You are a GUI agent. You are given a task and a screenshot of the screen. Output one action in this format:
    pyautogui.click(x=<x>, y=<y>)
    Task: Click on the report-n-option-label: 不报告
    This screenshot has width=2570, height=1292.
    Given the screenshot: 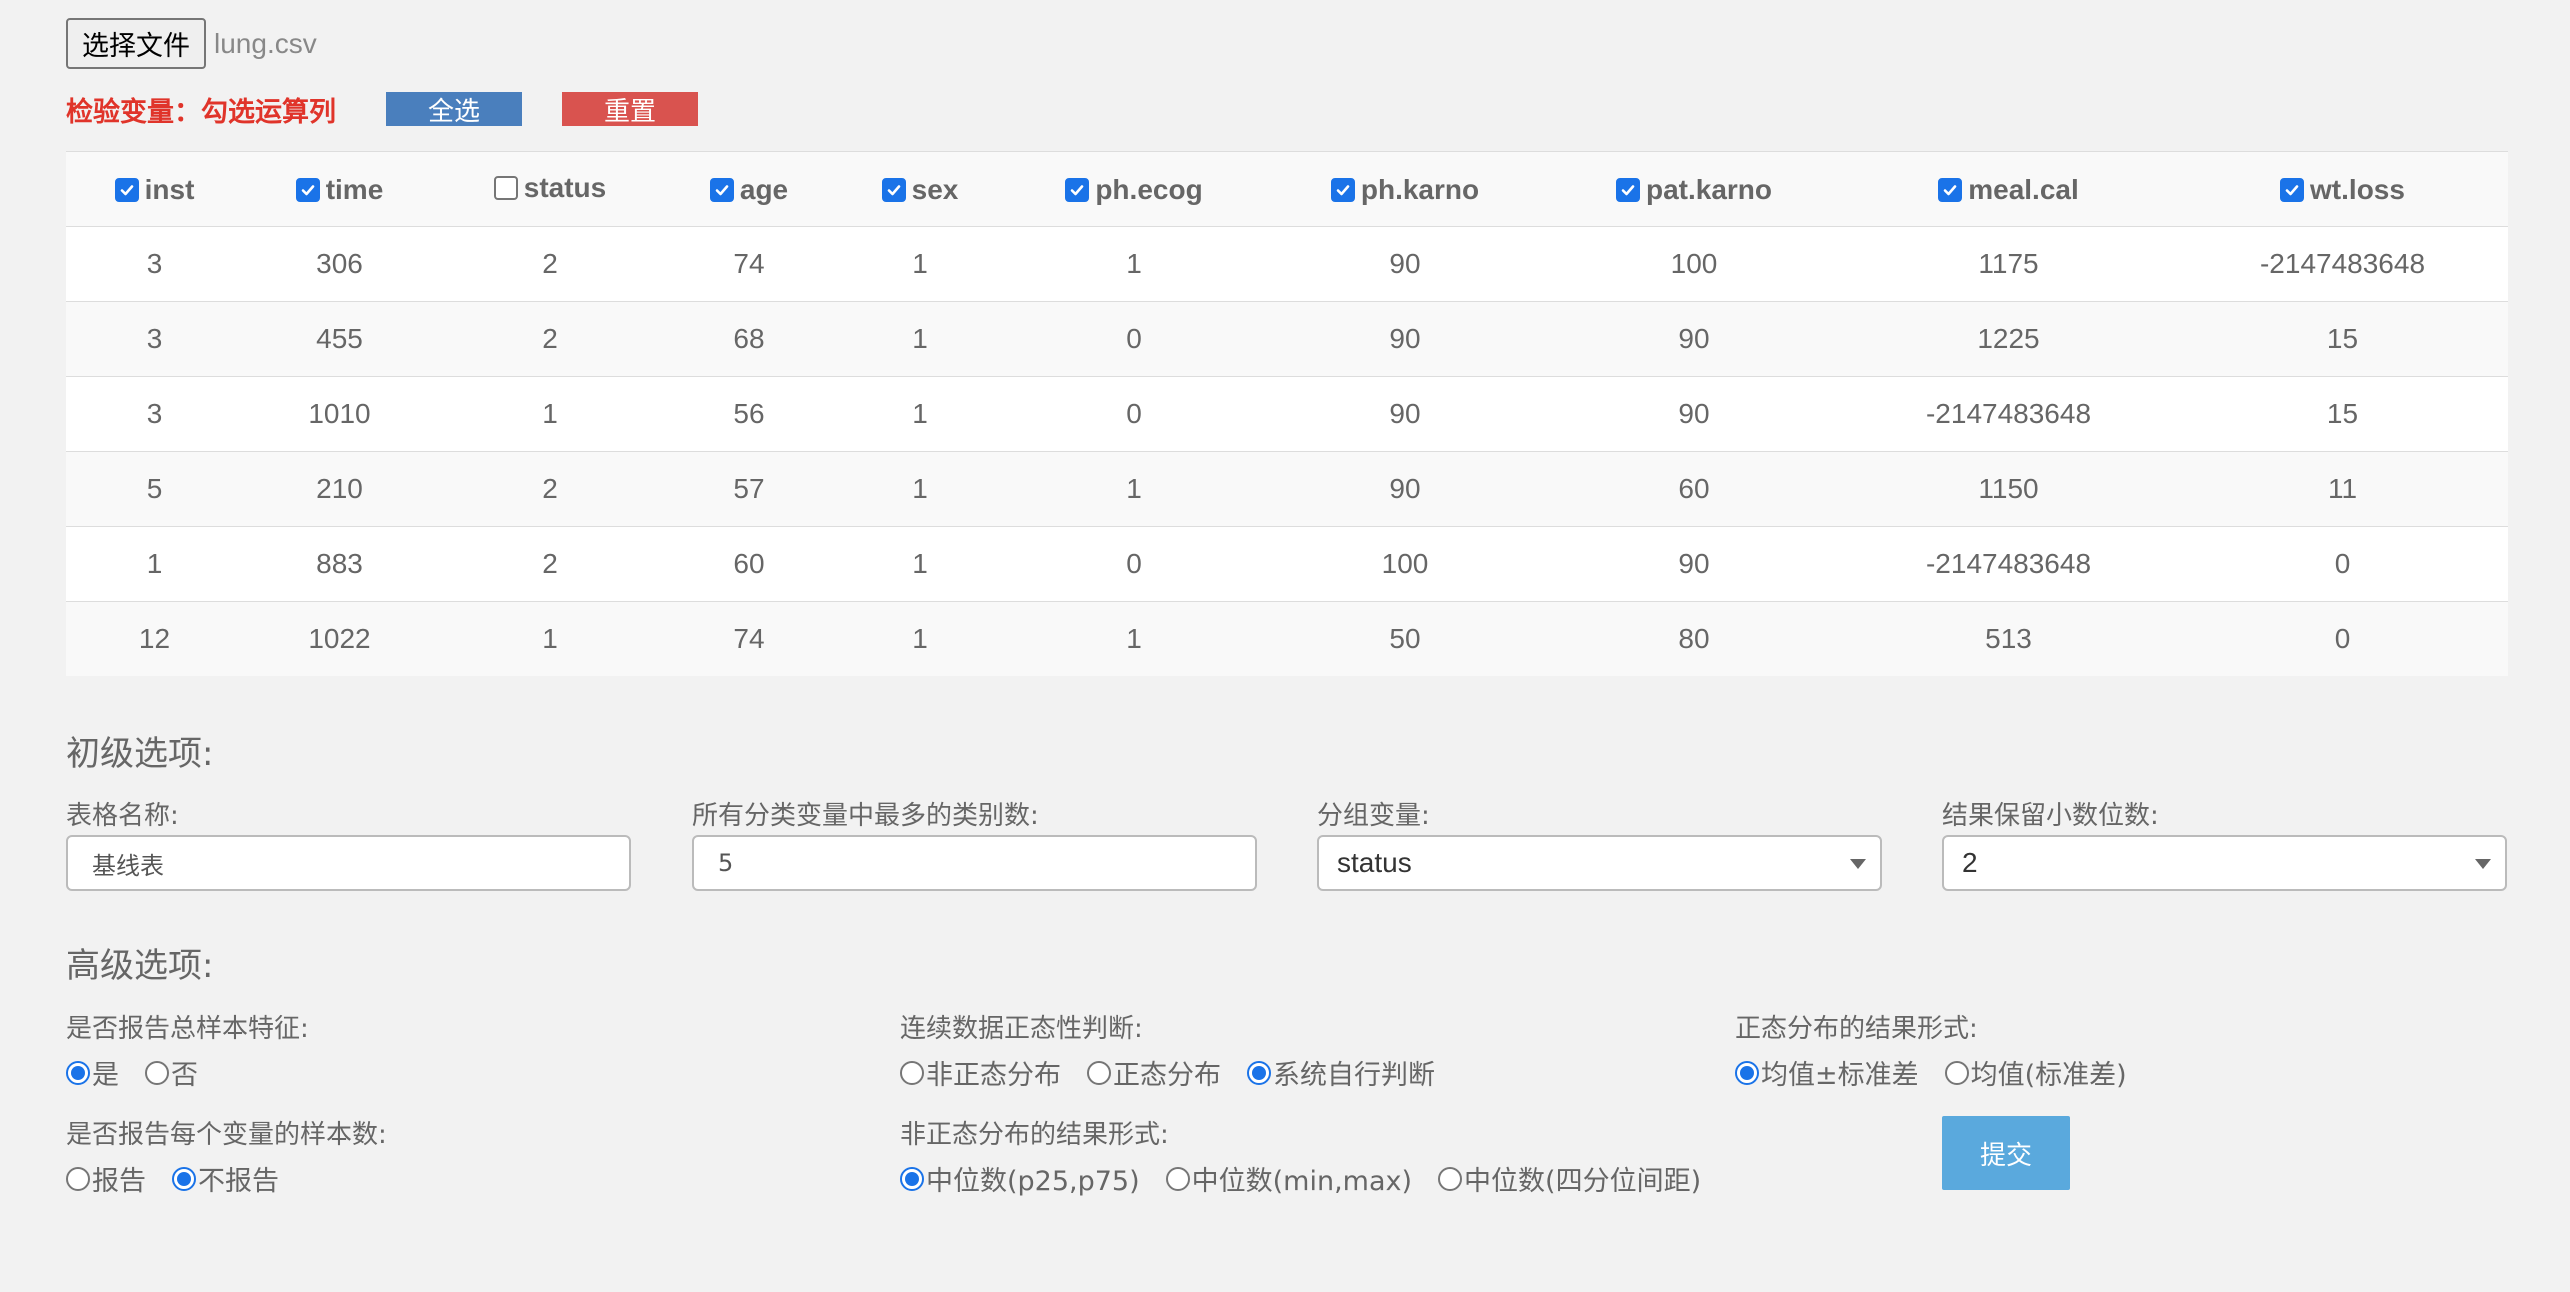 What is the action you would take?
    pyautogui.click(x=238, y=1181)
    